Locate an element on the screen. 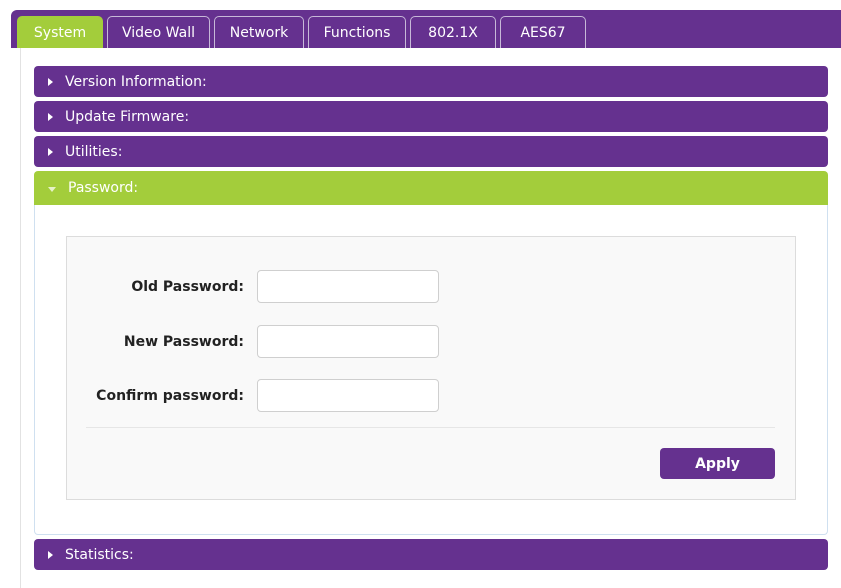  tab-video-wall: Video Wall is located at coordinates (158, 32).